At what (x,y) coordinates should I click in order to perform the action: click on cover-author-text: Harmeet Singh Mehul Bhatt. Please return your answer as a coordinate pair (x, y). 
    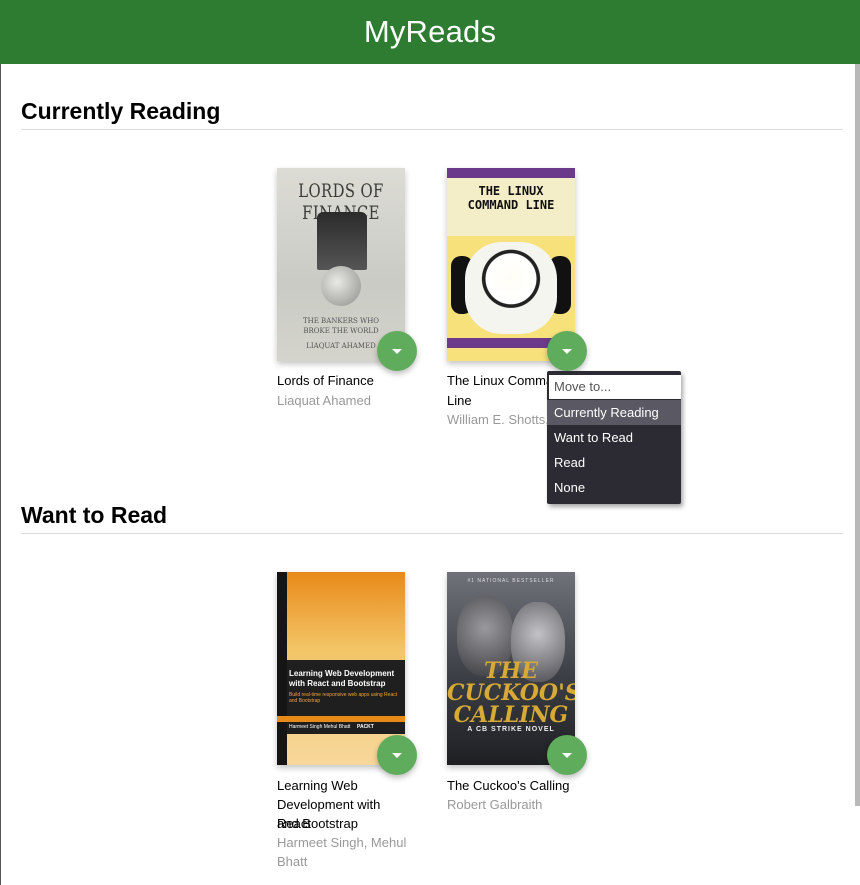
    Looking at the image, I should click on (320, 727).